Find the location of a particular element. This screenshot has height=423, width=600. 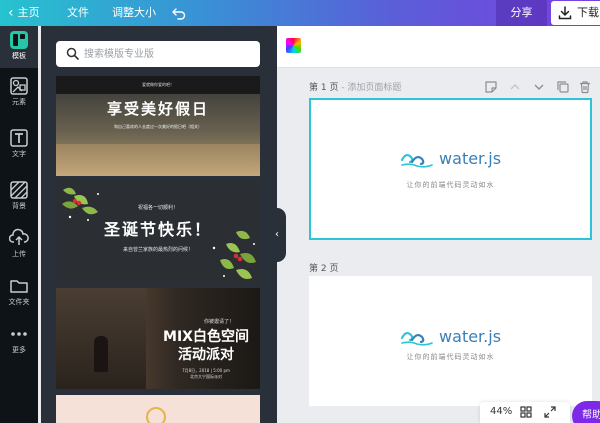

rail-item-more: 更多 is located at coordinates (19, 341).